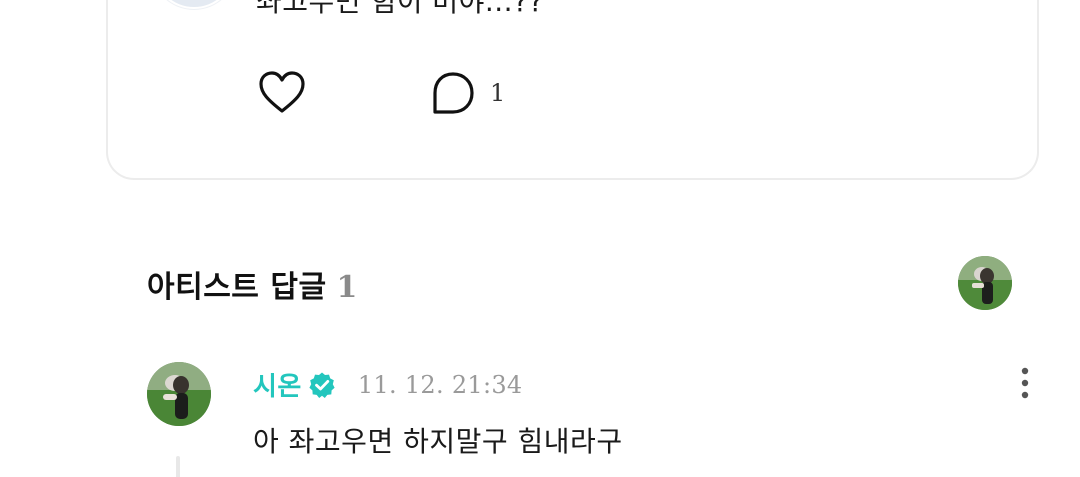 This screenshot has height=477, width=1080. I want to click on artist-replies-title: 아티스트 답글, so click(237, 287).